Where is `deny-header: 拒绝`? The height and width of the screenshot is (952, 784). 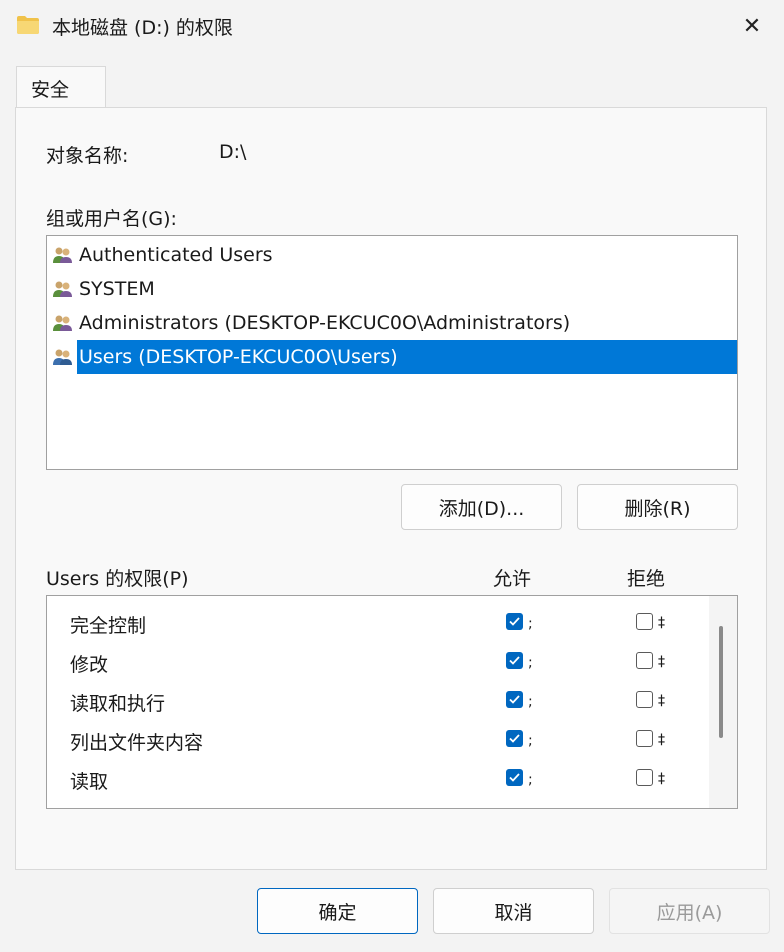 deny-header: 拒绝 is located at coordinates (646, 579).